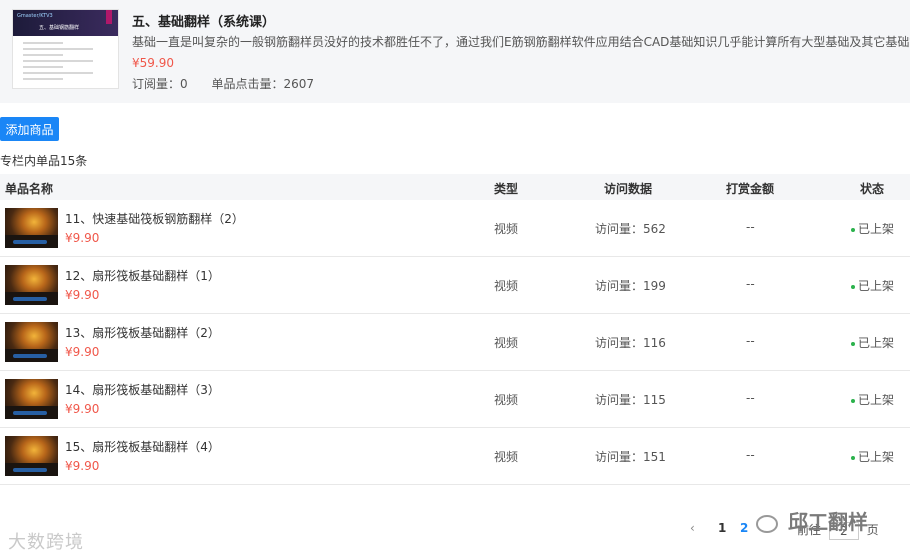 The width and height of the screenshot is (910, 556). What do you see at coordinates (872, 189) in the screenshot?
I see `header-status: 状态` at bounding box center [872, 189].